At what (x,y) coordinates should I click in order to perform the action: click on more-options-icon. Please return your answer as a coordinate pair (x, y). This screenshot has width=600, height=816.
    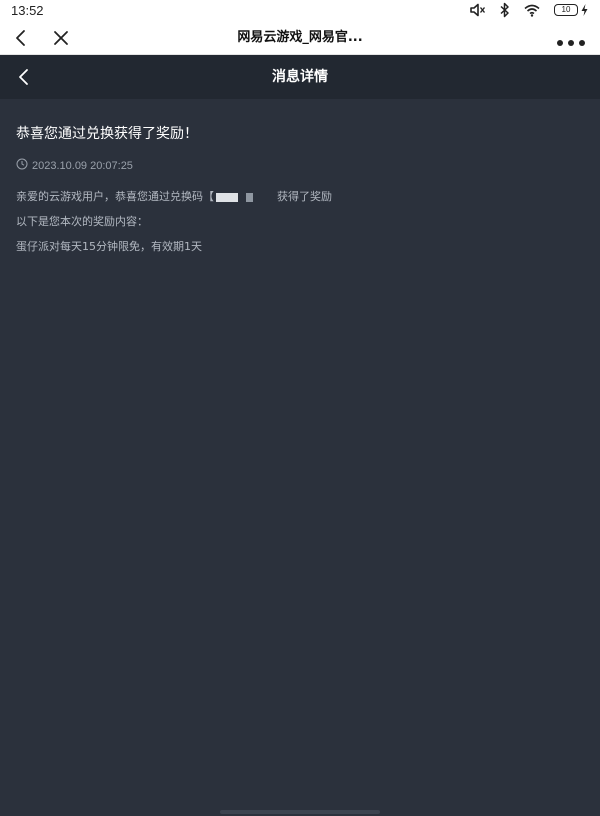
    Looking at the image, I should click on (571, 39).